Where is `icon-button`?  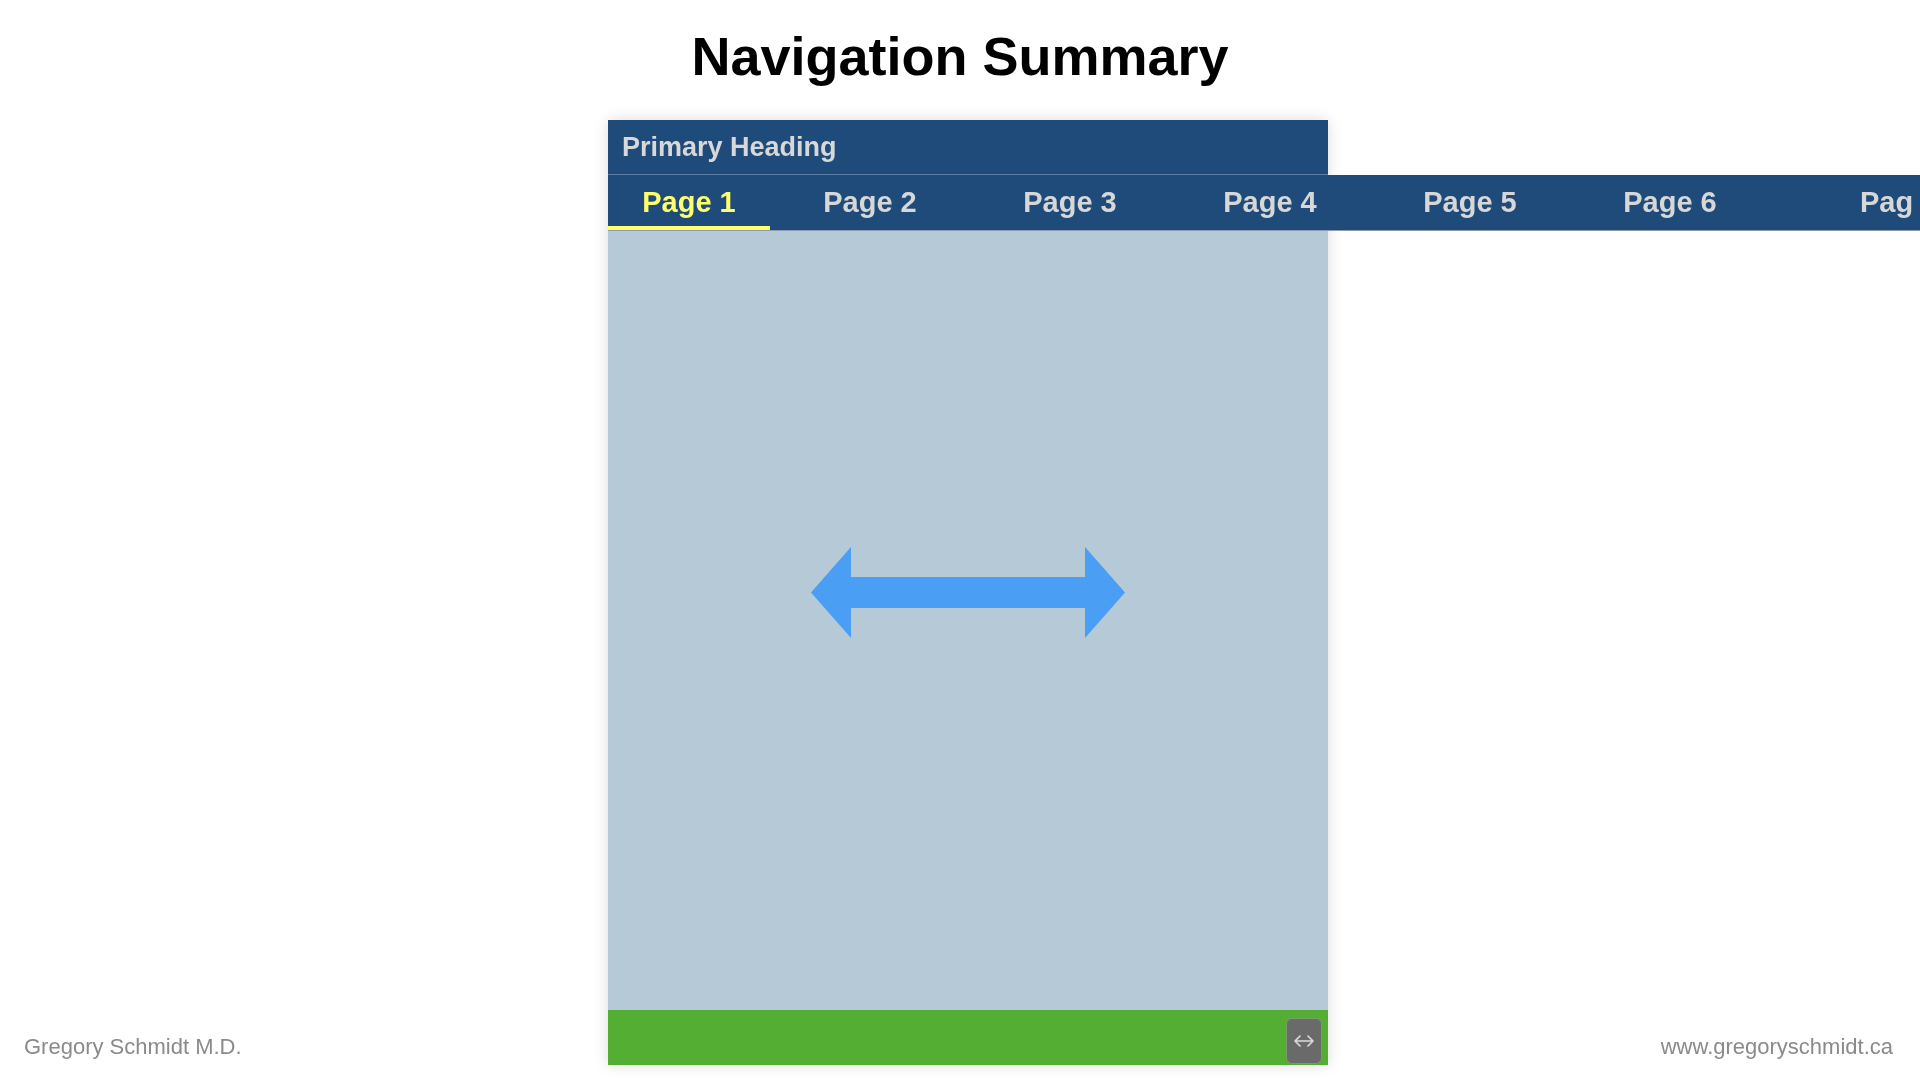 icon-button is located at coordinates (1304, 1041).